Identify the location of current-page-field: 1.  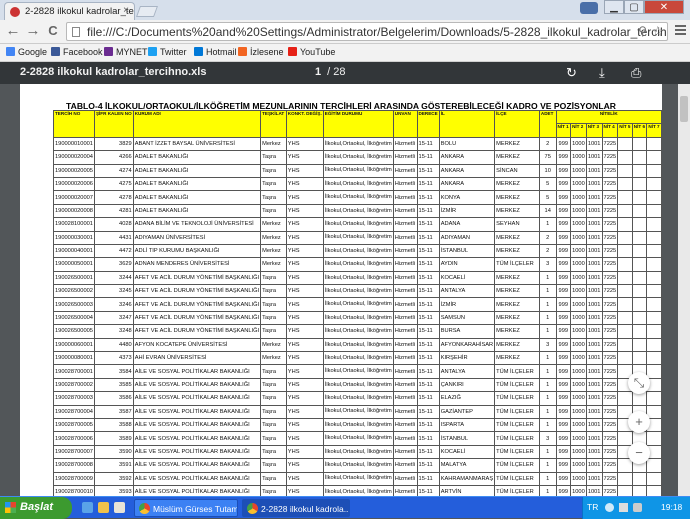
(318, 72).